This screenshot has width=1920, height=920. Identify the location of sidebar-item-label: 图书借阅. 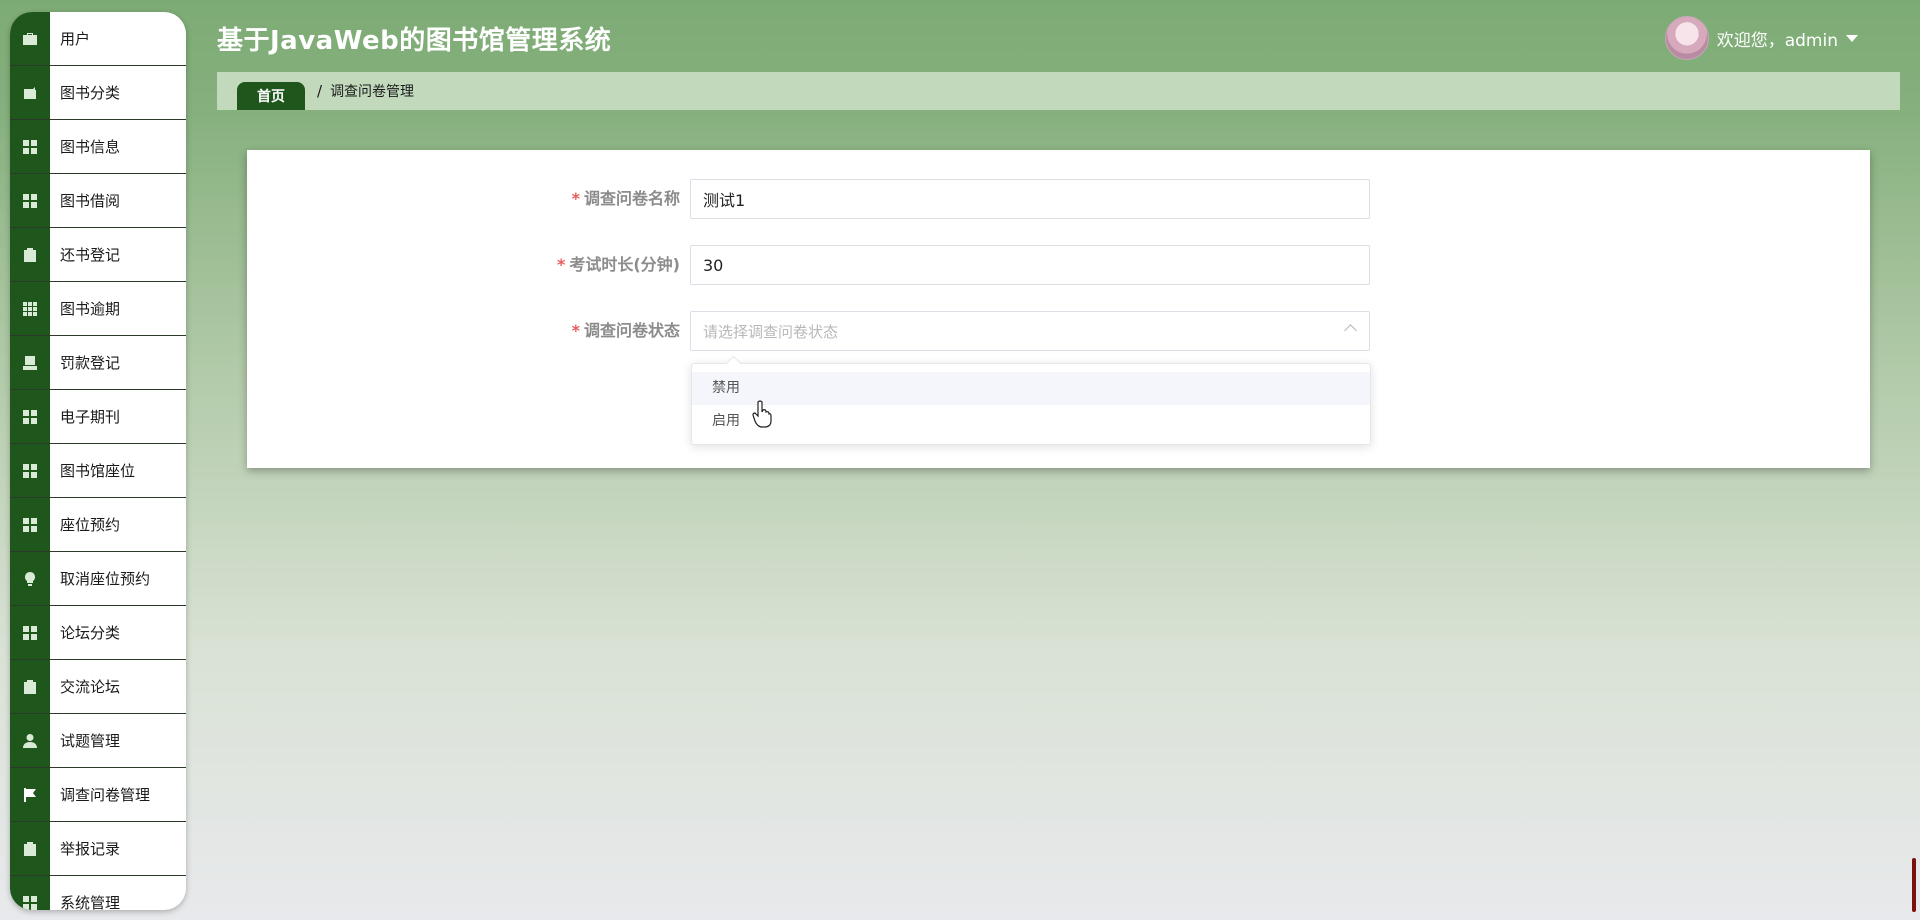
(90, 201).